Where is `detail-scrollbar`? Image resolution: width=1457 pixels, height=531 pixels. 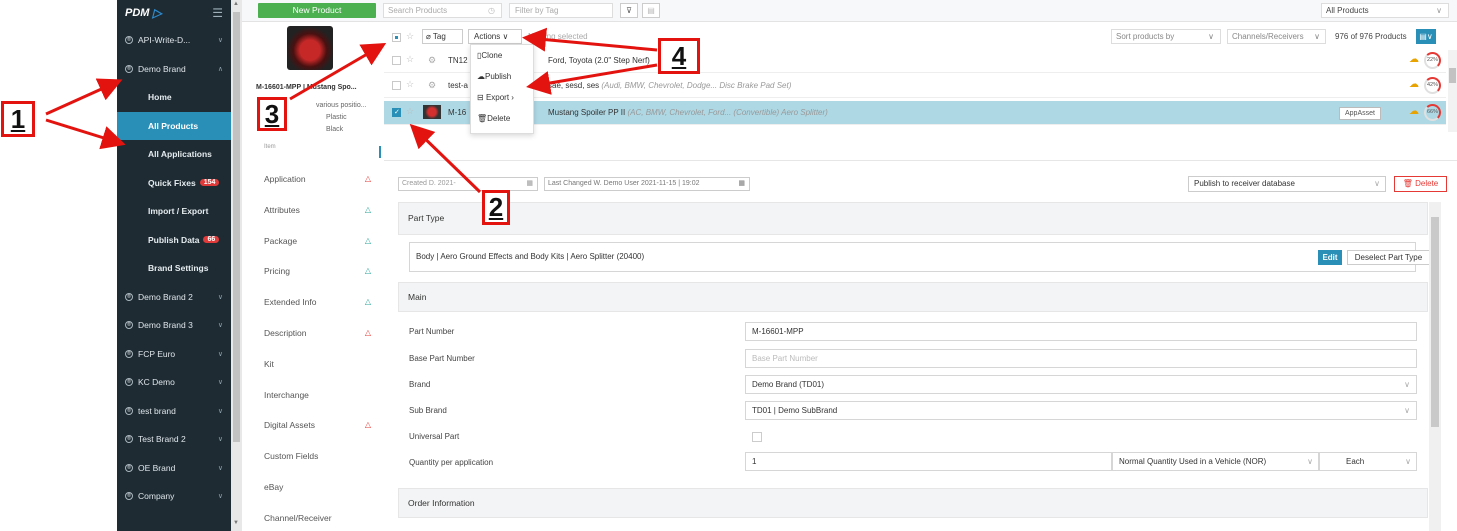 detail-scrollbar is located at coordinates (1435, 366).